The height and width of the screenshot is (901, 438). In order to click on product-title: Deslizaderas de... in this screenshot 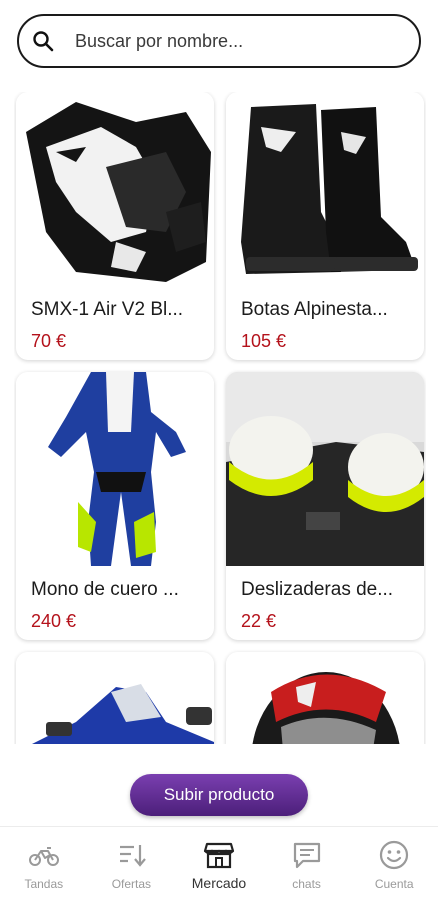, I will do `click(317, 589)`.